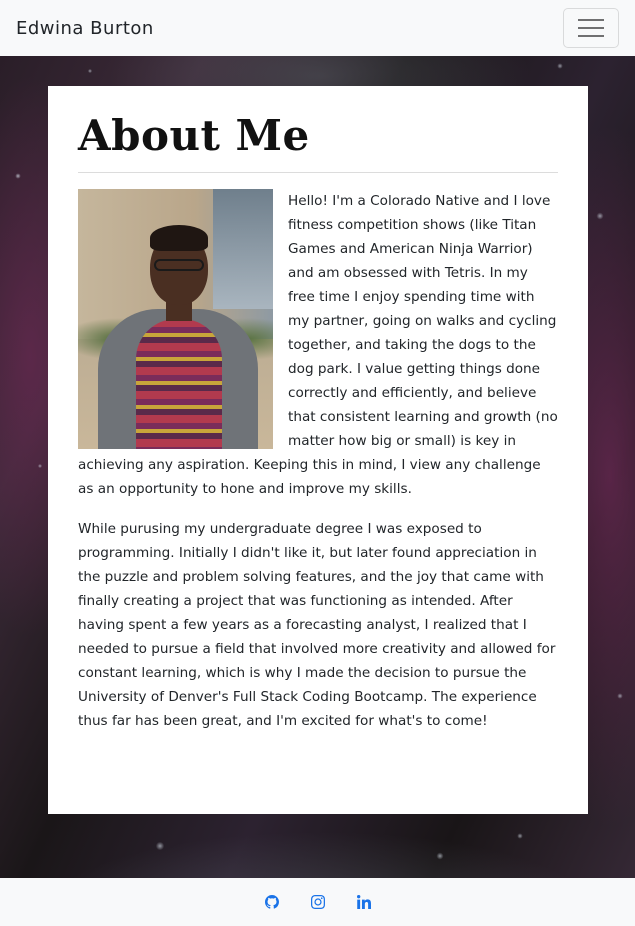  I want to click on linkedin-icon, so click(363, 902).